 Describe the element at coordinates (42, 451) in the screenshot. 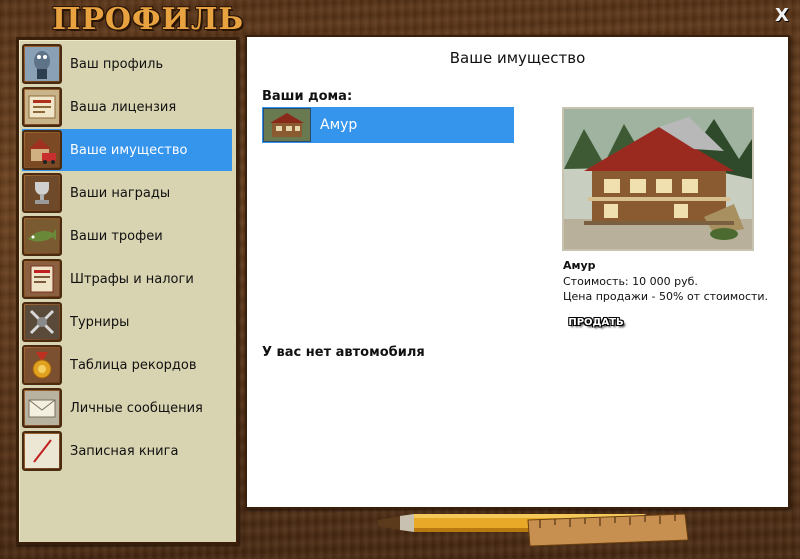

I see `notebook-icon` at that location.